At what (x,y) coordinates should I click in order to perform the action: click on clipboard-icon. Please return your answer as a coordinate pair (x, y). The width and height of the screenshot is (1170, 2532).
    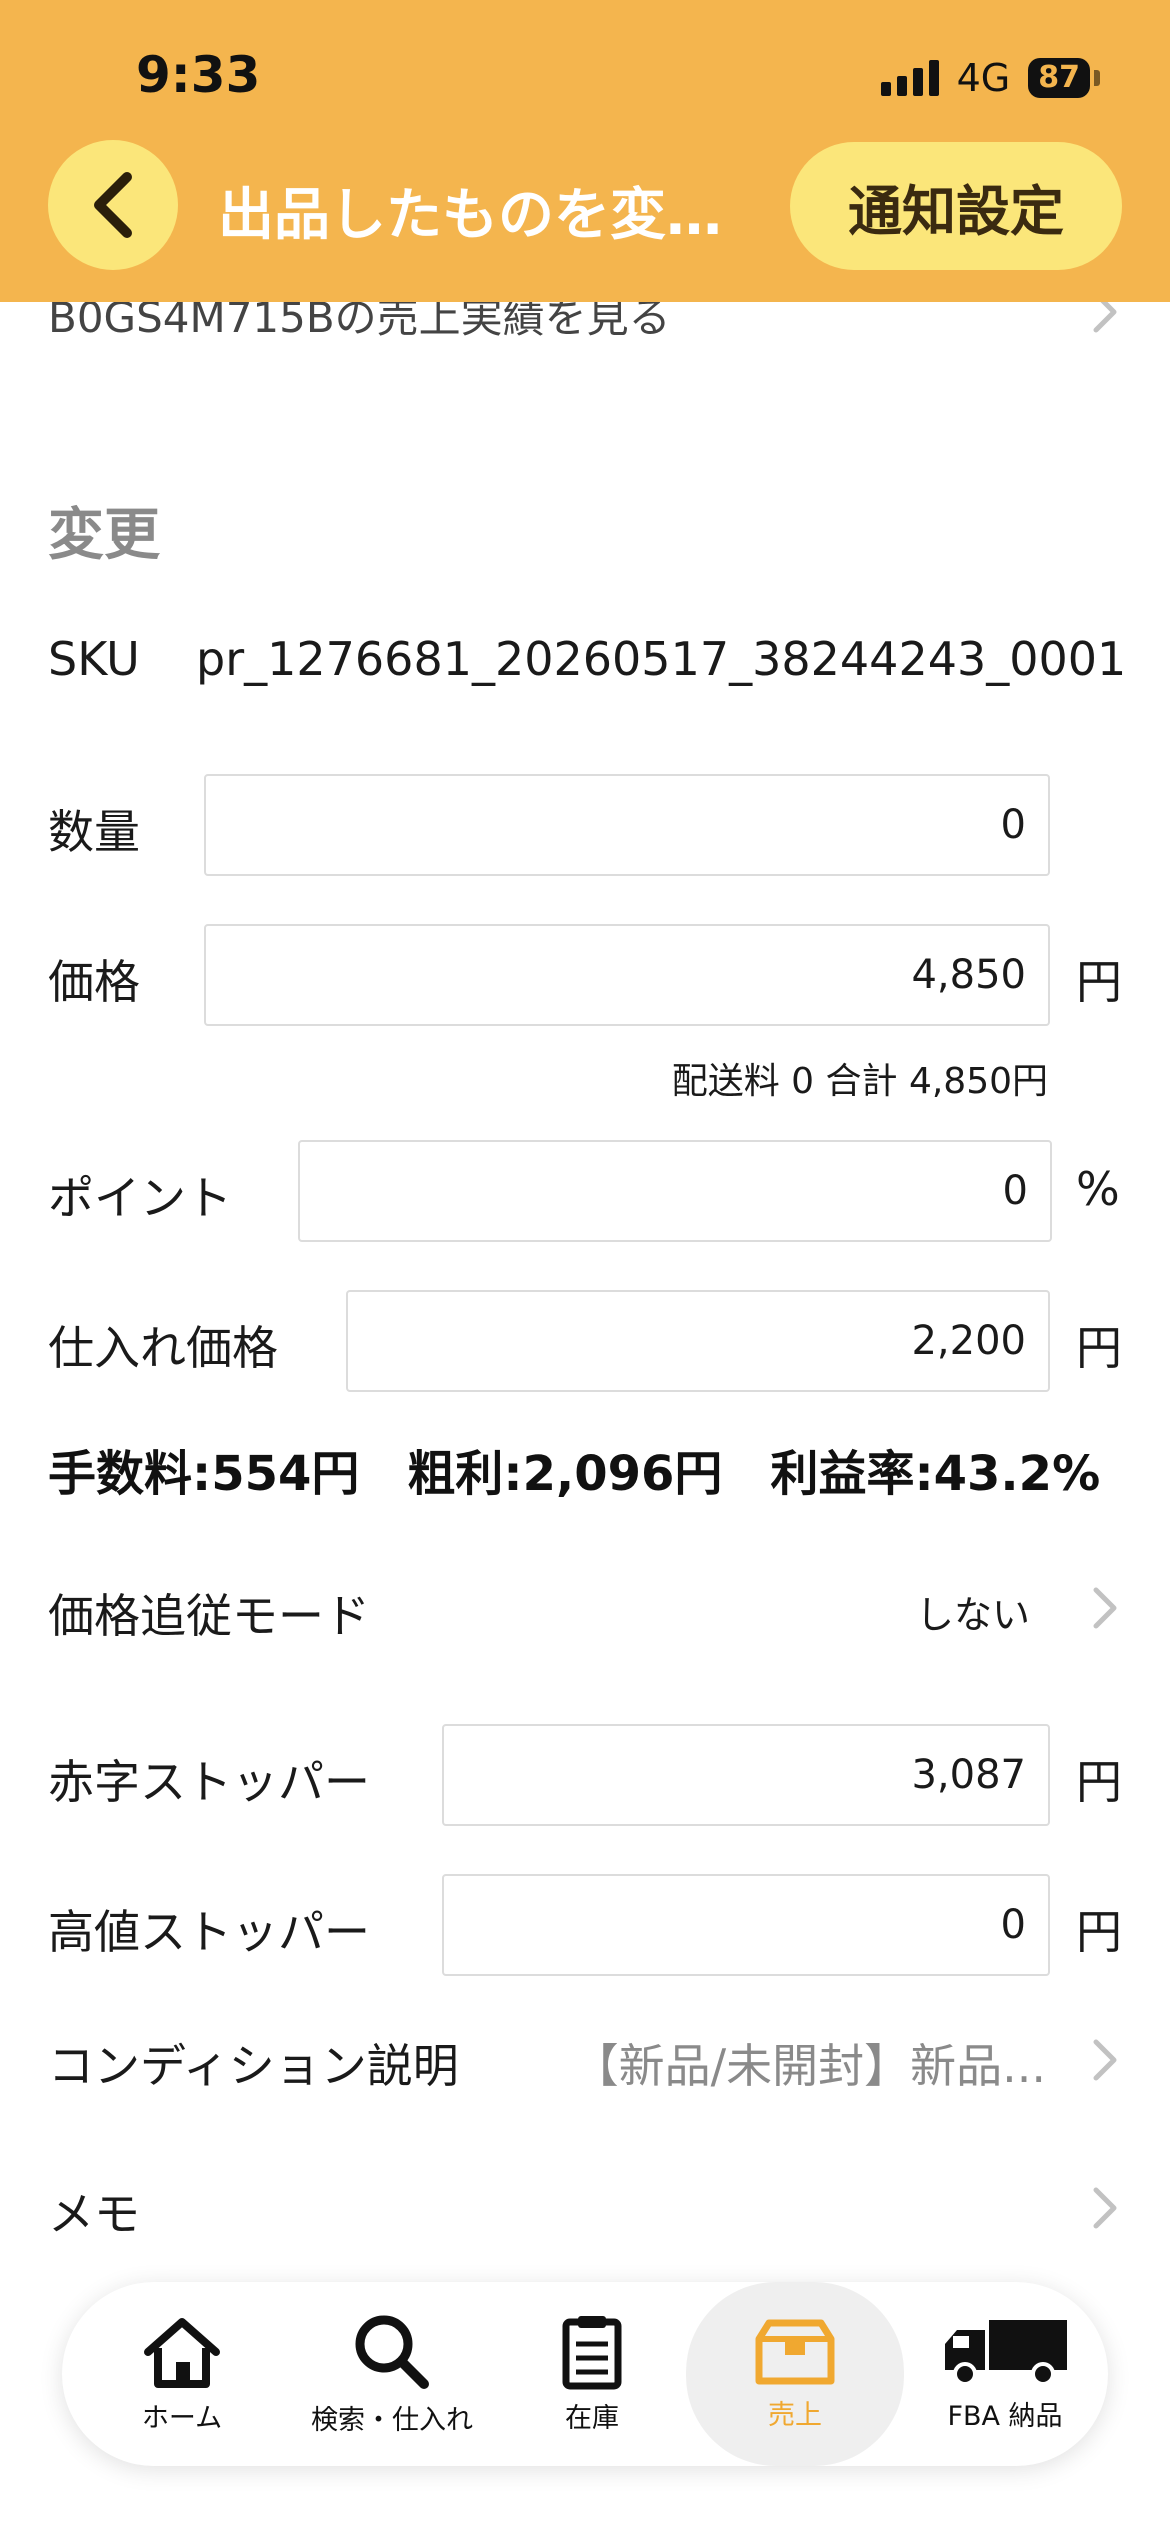
    Looking at the image, I should click on (592, 2352).